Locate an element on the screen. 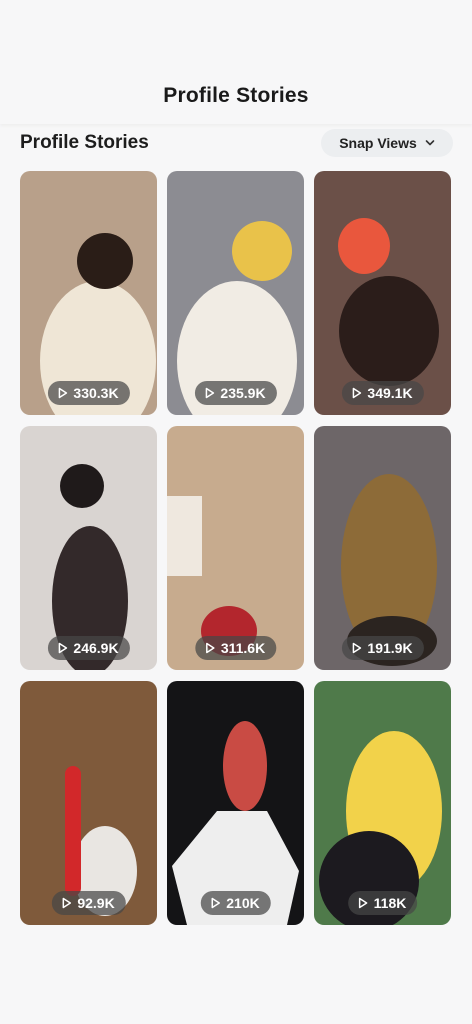 Image resolution: width=472 pixels, height=1024 pixels. view-count-badge: 118K is located at coordinates (382, 903).